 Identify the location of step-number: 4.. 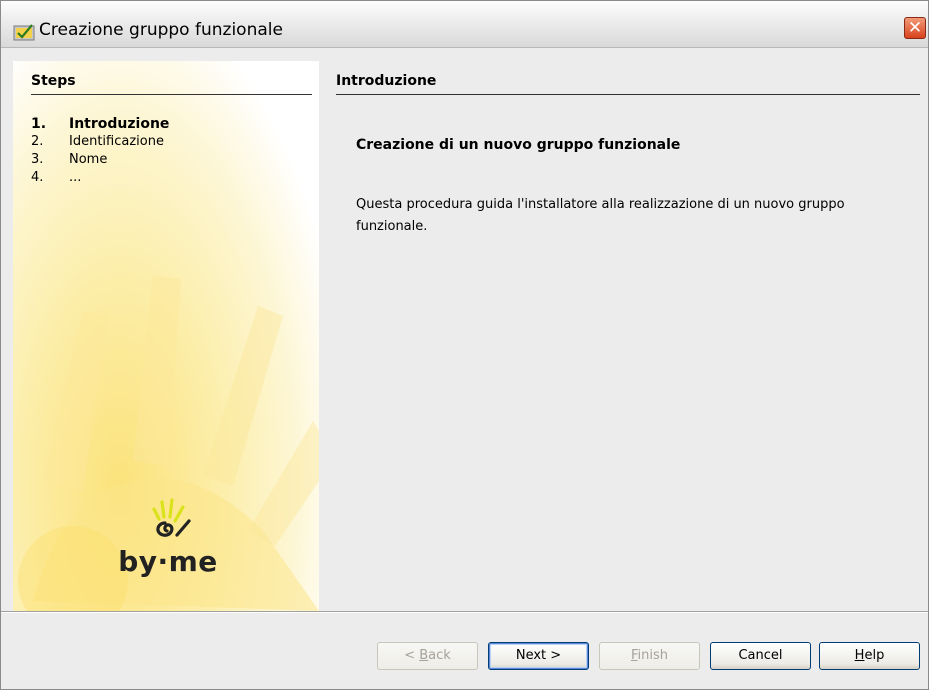
(37, 177).